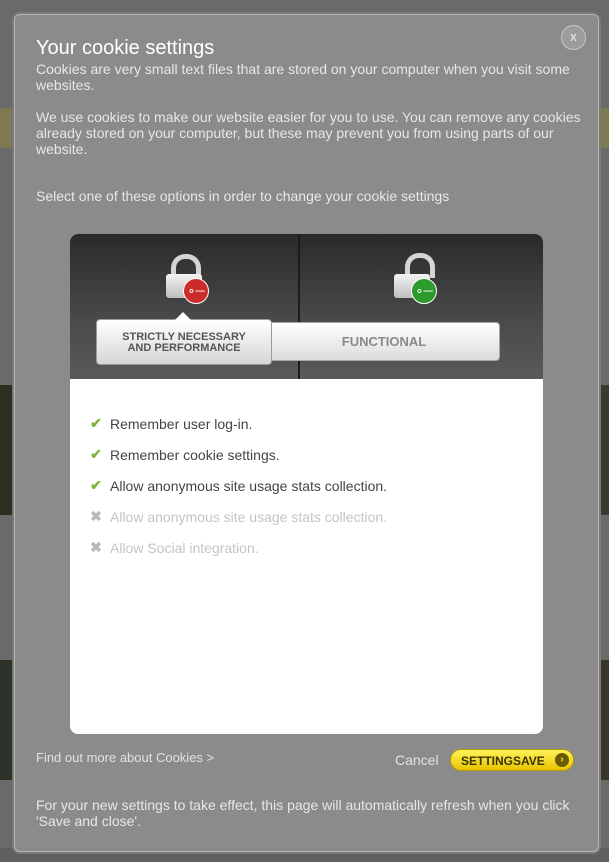 The width and height of the screenshot is (609, 862). I want to click on cancel-button: Cancel, so click(417, 760).